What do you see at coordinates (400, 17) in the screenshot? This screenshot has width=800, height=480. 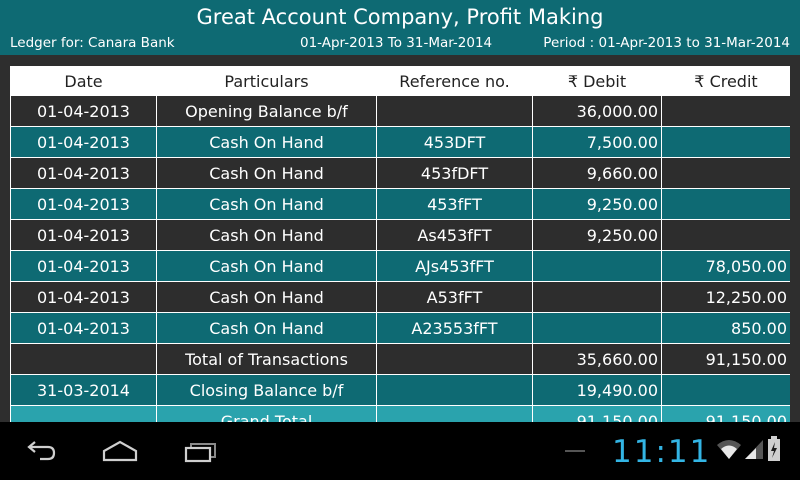 I see `company-title: Great Account Company, Profit Making` at bounding box center [400, 17].